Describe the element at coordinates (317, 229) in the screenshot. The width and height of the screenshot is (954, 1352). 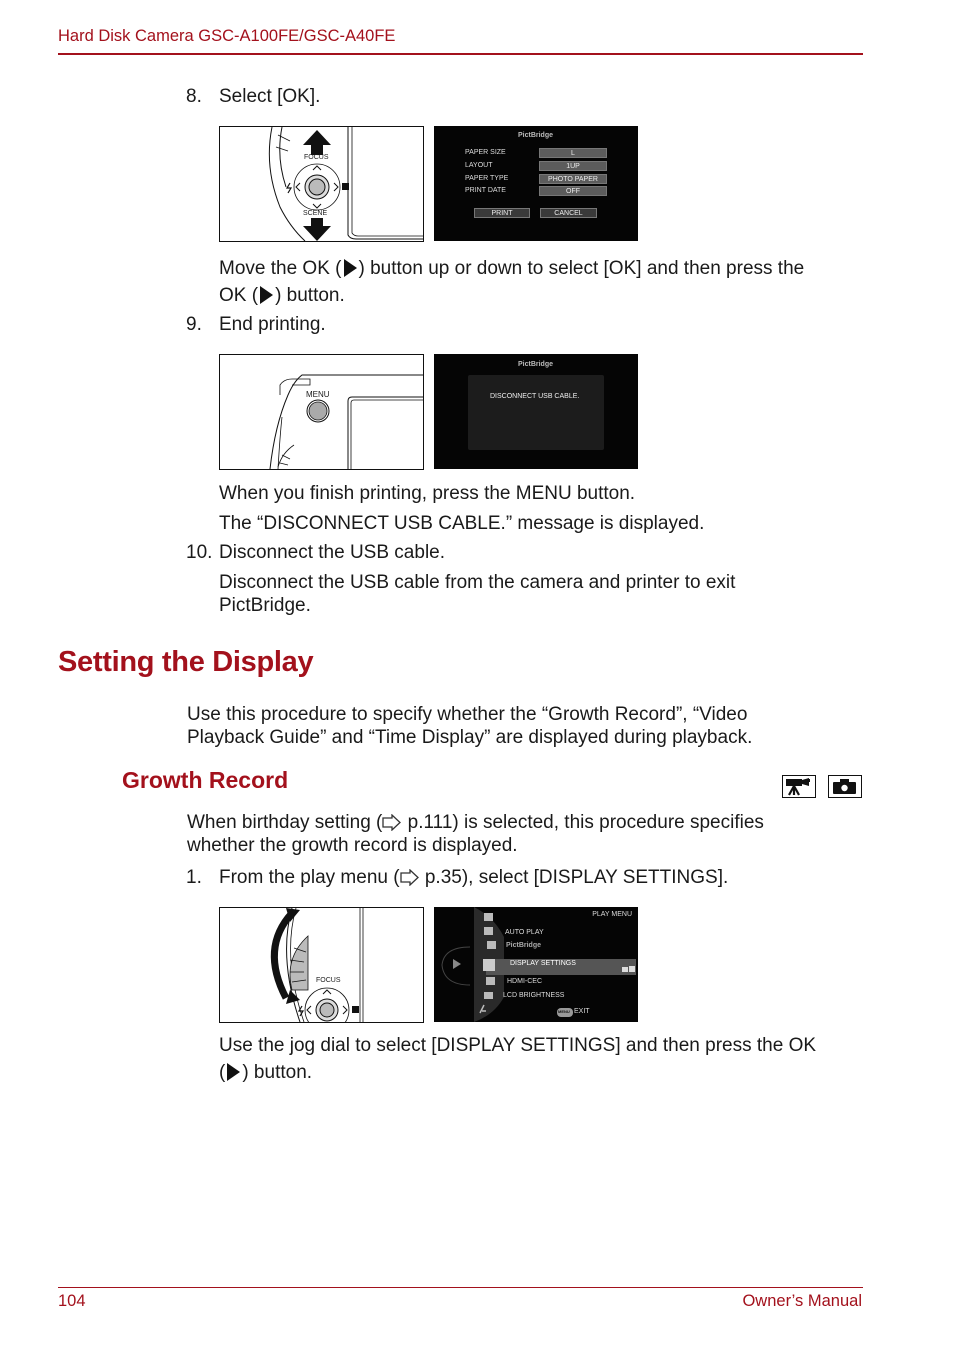
I see `down-arrow-icon` at that location.